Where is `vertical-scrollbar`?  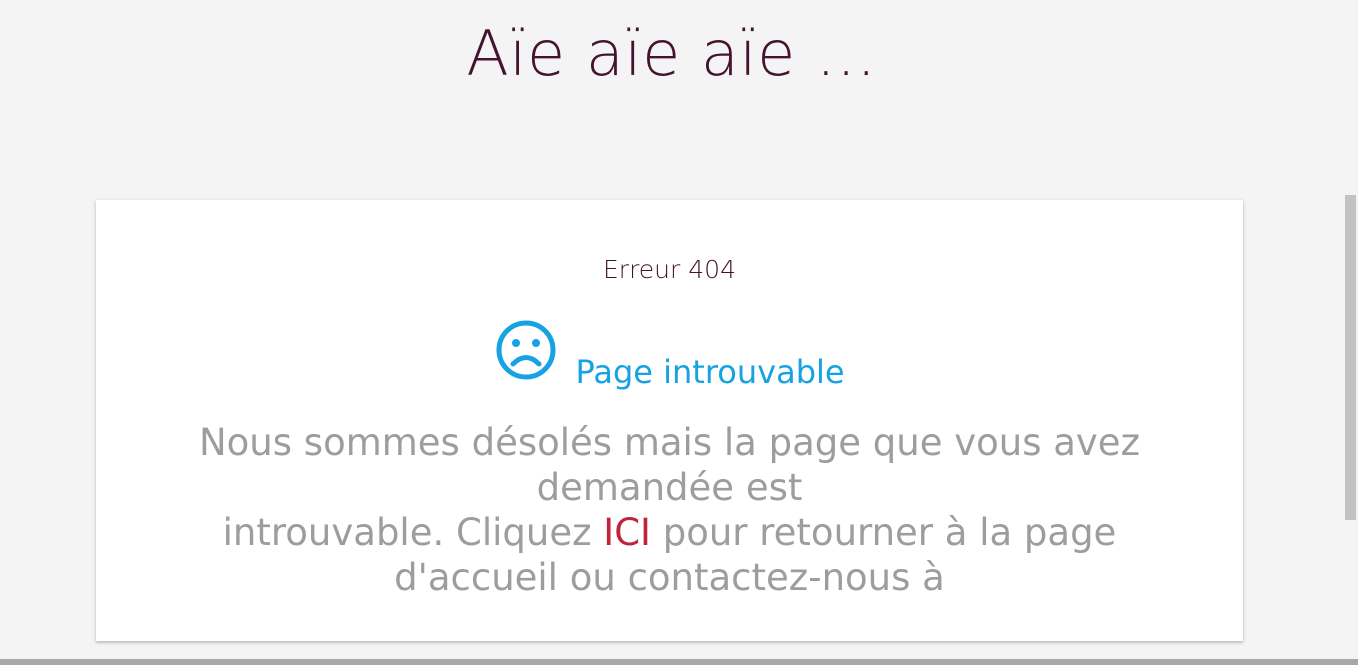
vertical-scrollbar is located at coordinates (1350, 332).